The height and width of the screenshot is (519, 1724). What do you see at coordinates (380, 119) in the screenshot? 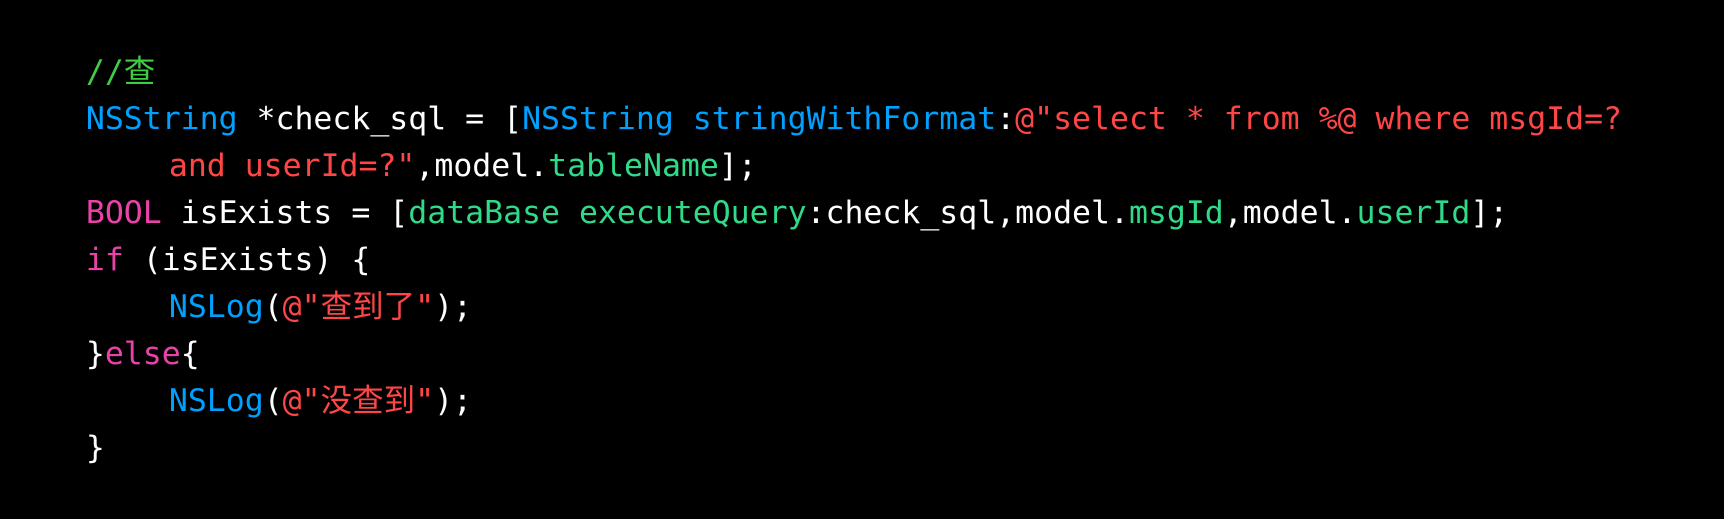
I see `code-token: *check_sql = [` at bounding box center [380, 119].